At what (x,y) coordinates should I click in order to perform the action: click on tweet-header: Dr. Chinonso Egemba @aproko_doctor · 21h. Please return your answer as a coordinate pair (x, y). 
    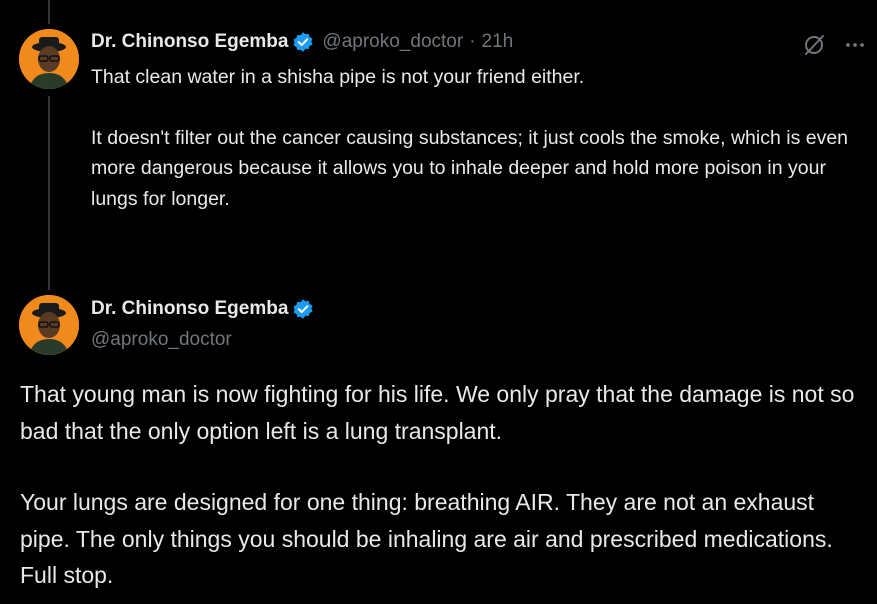
    Looking at the image, I should click on (302, 42).